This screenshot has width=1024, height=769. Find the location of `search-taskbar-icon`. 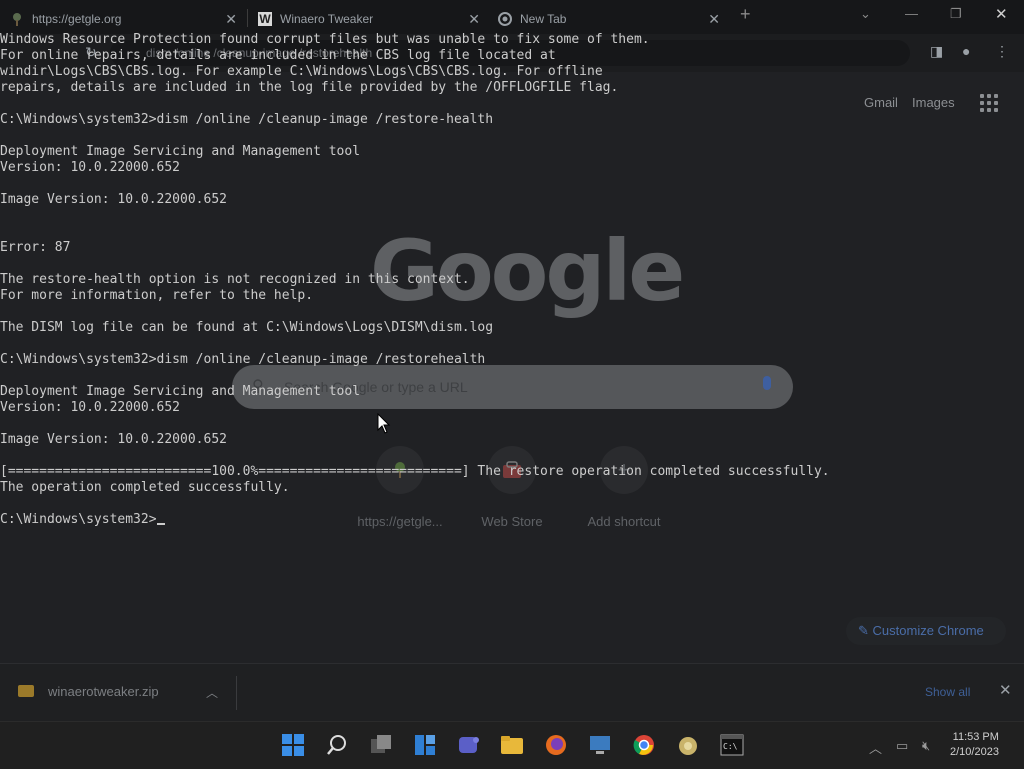

search-taskbar-icon is located at coordinates (338, 745).